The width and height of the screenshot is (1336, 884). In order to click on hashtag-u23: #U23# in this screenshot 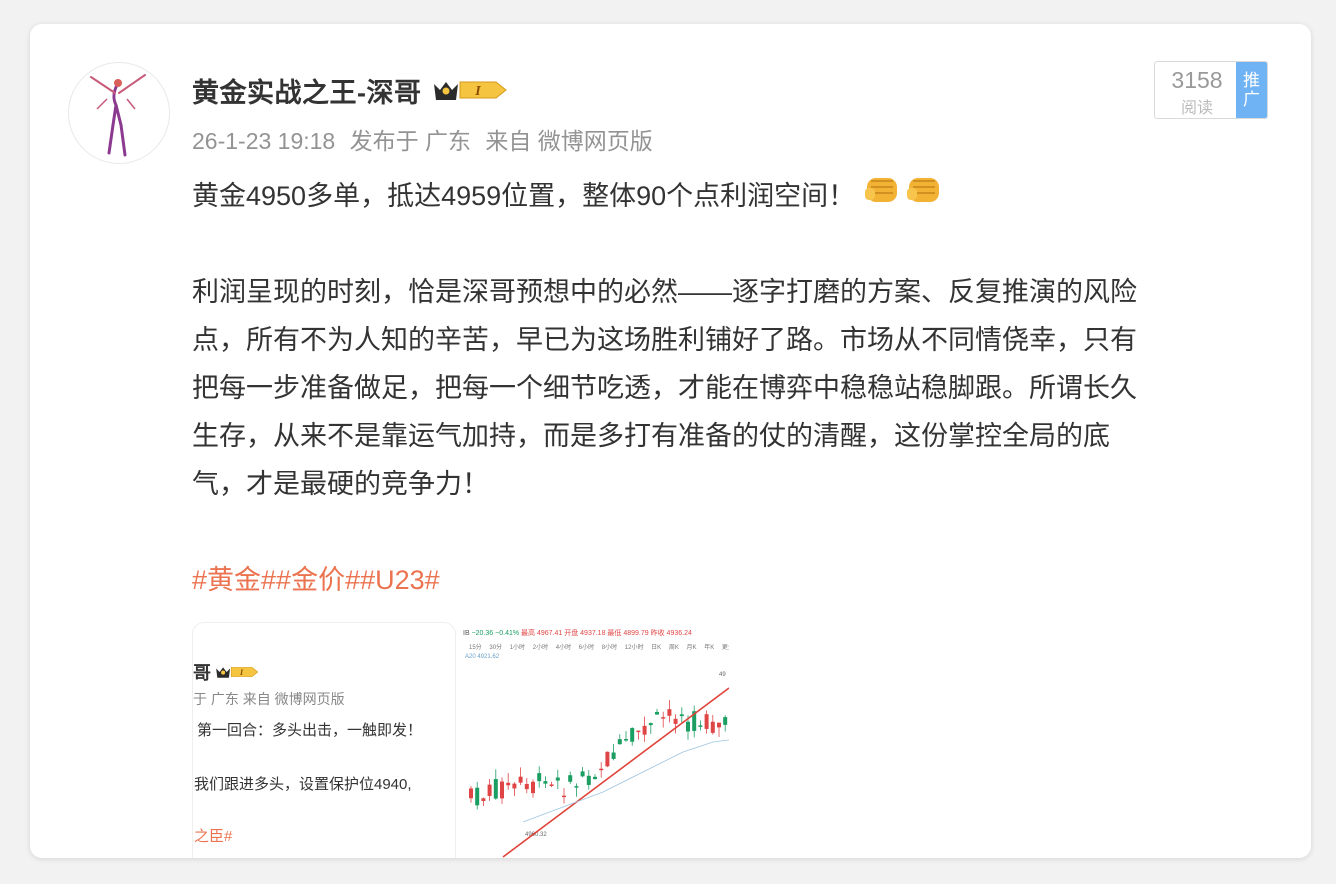, I will do `click(400, 580)`.